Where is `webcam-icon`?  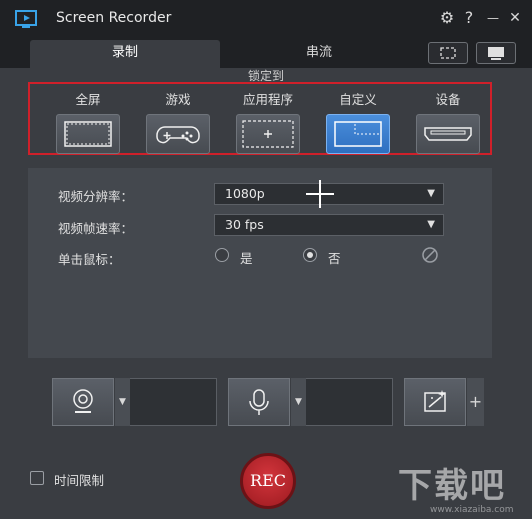 webcam-icon is located at coordinates (83, 401).